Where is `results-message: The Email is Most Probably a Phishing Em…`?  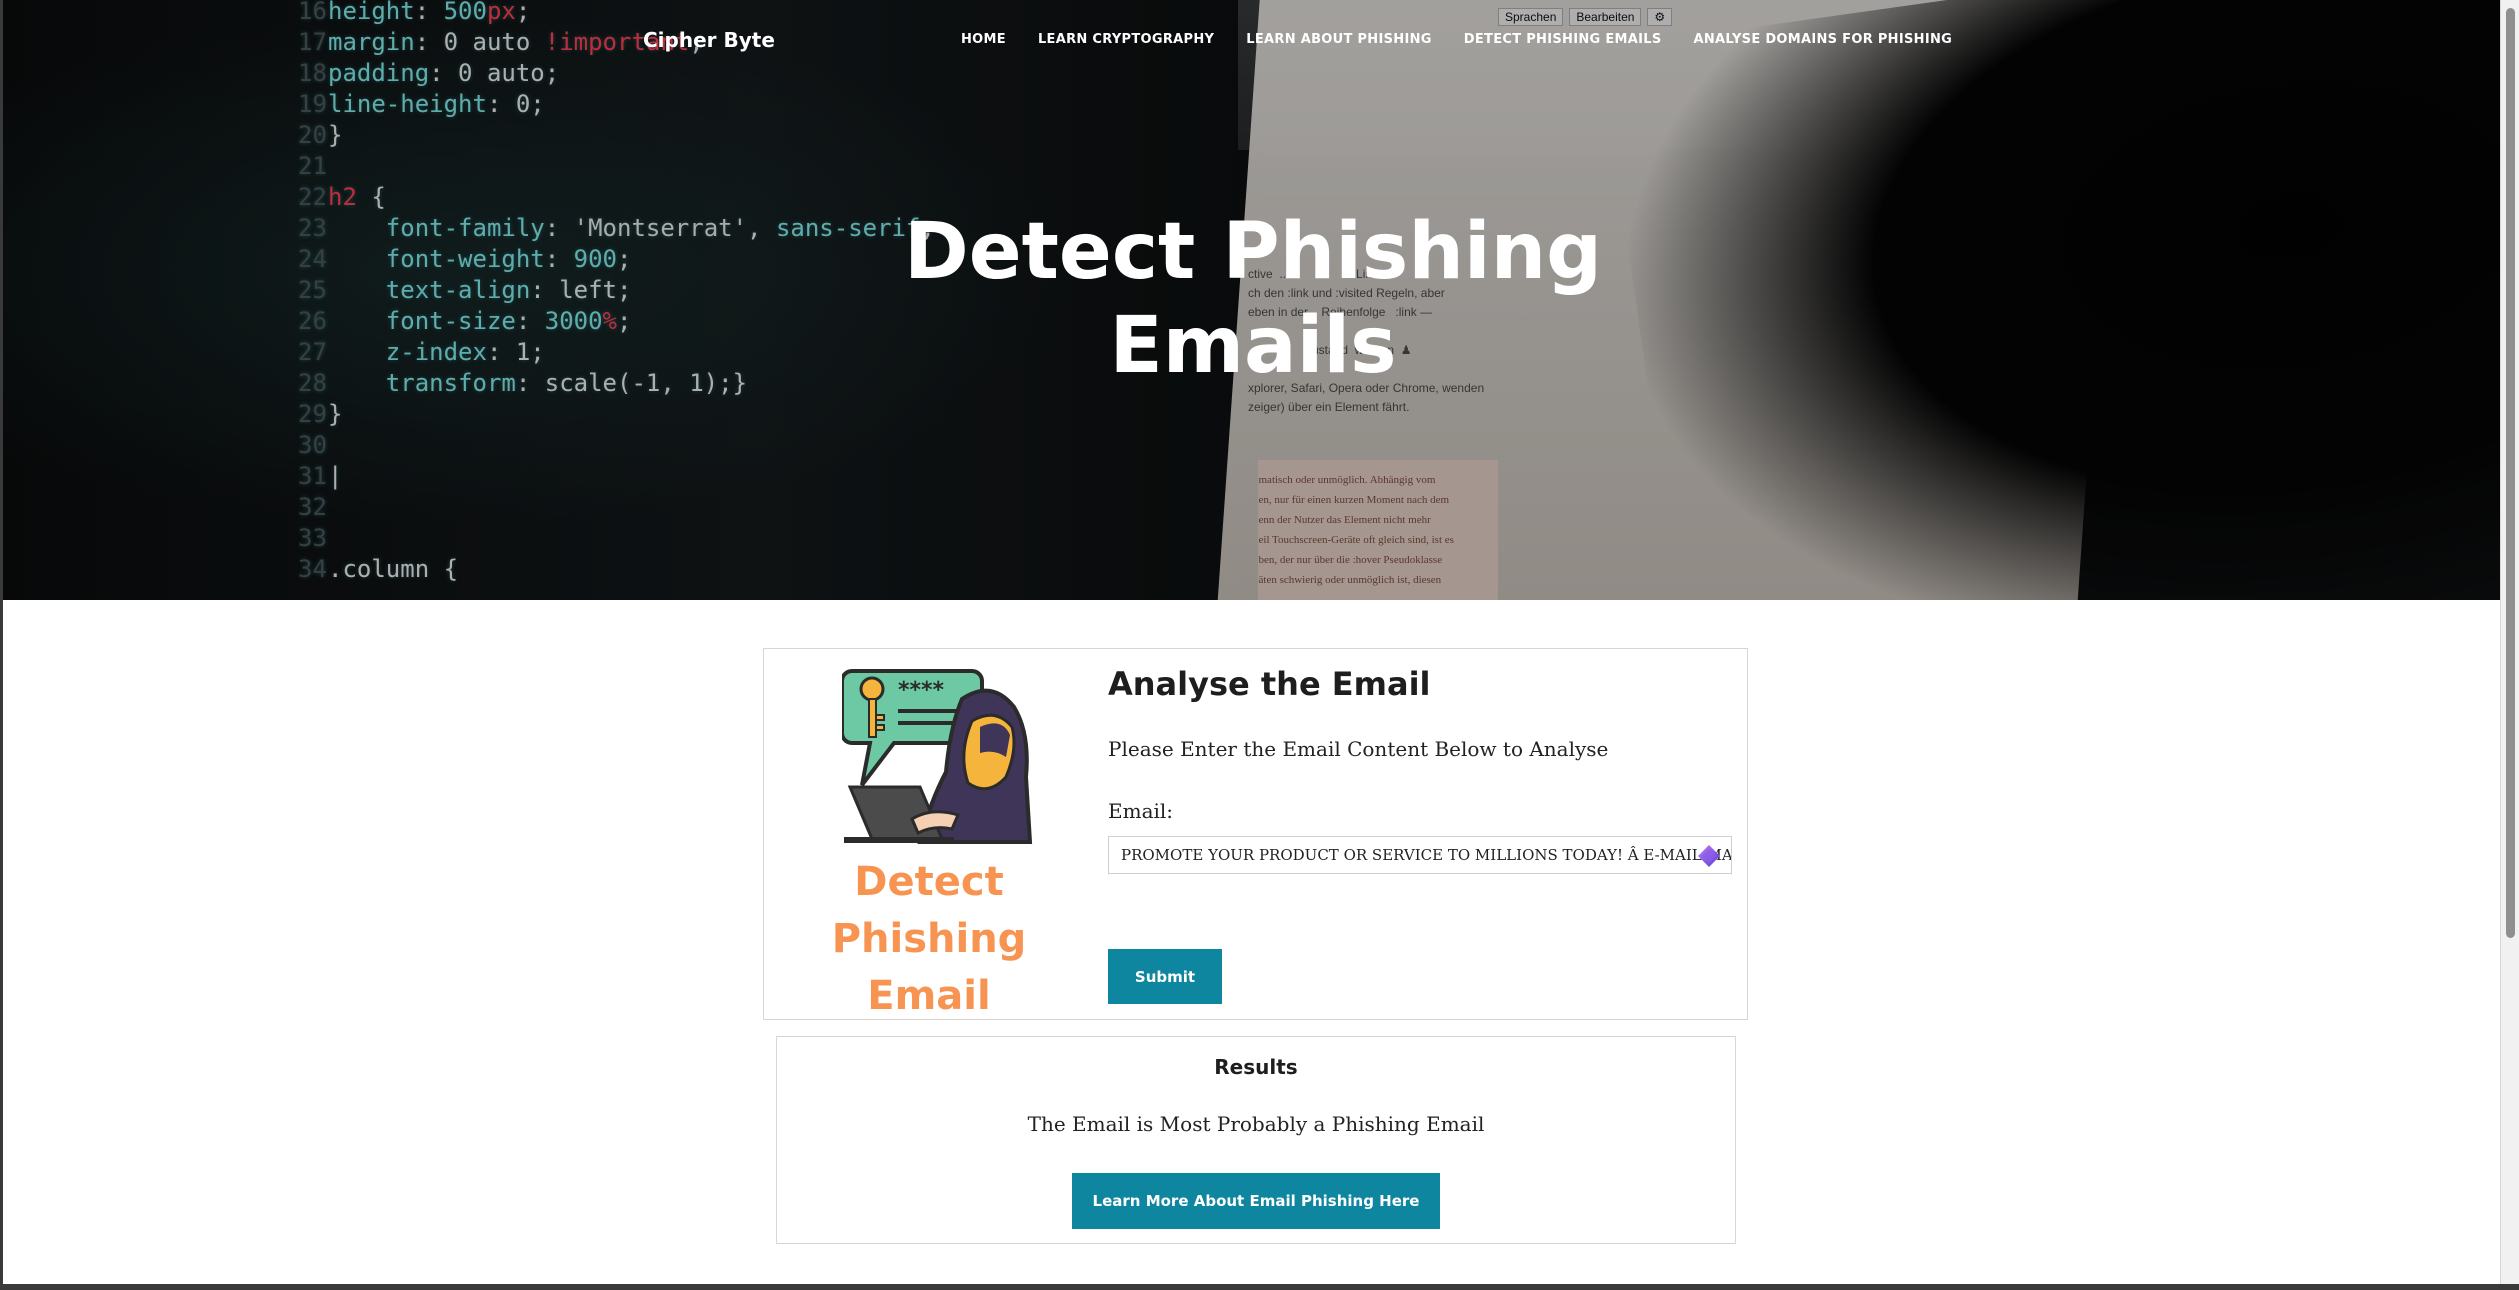
results-message: The Email is Most Probably a Phishing Em… is located at coordinates (1256, 1124).